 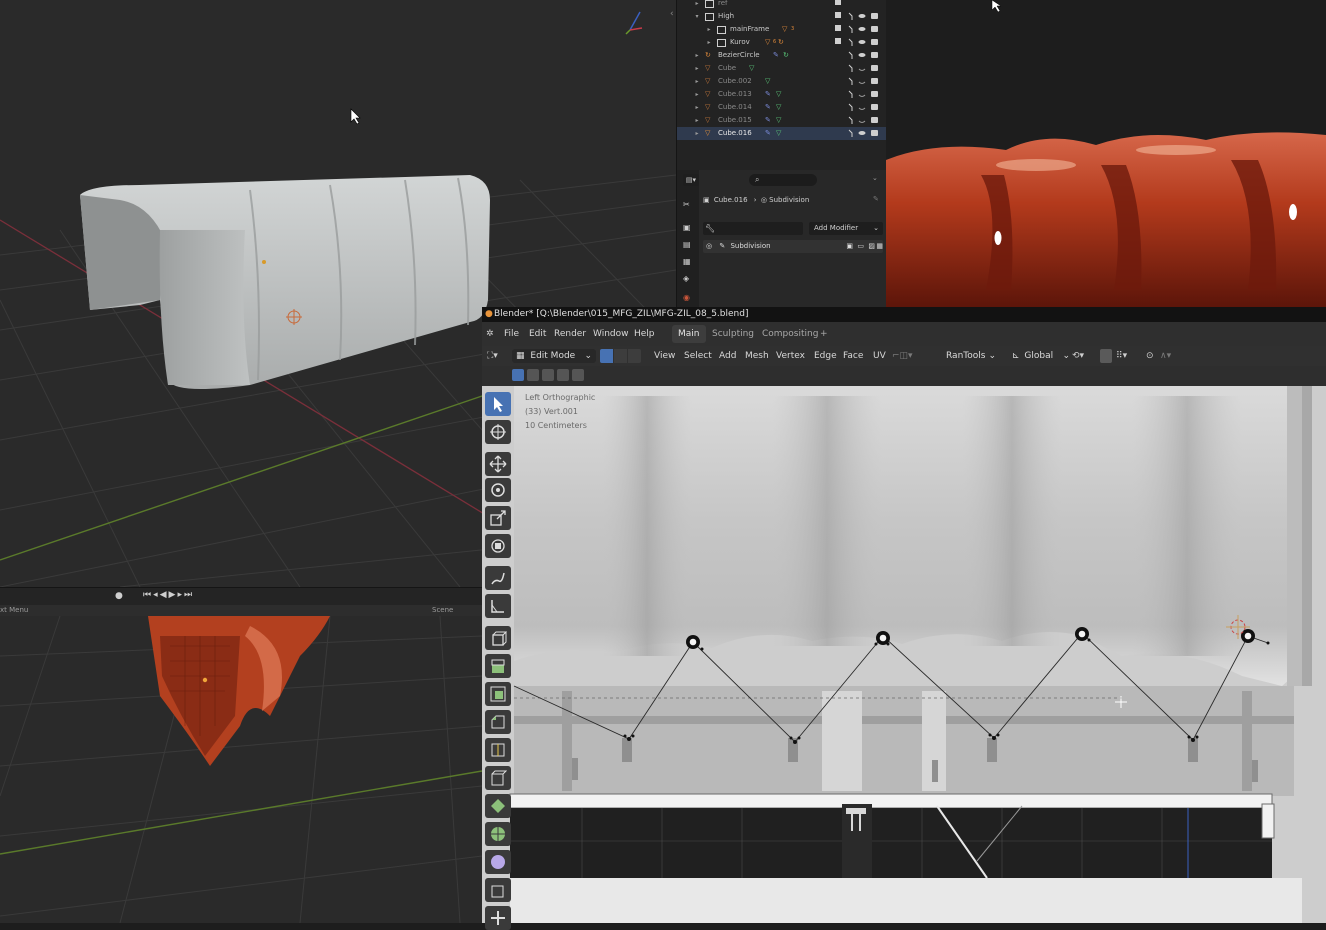 I want to click on select-box-tool, so click(x=498, y=404).